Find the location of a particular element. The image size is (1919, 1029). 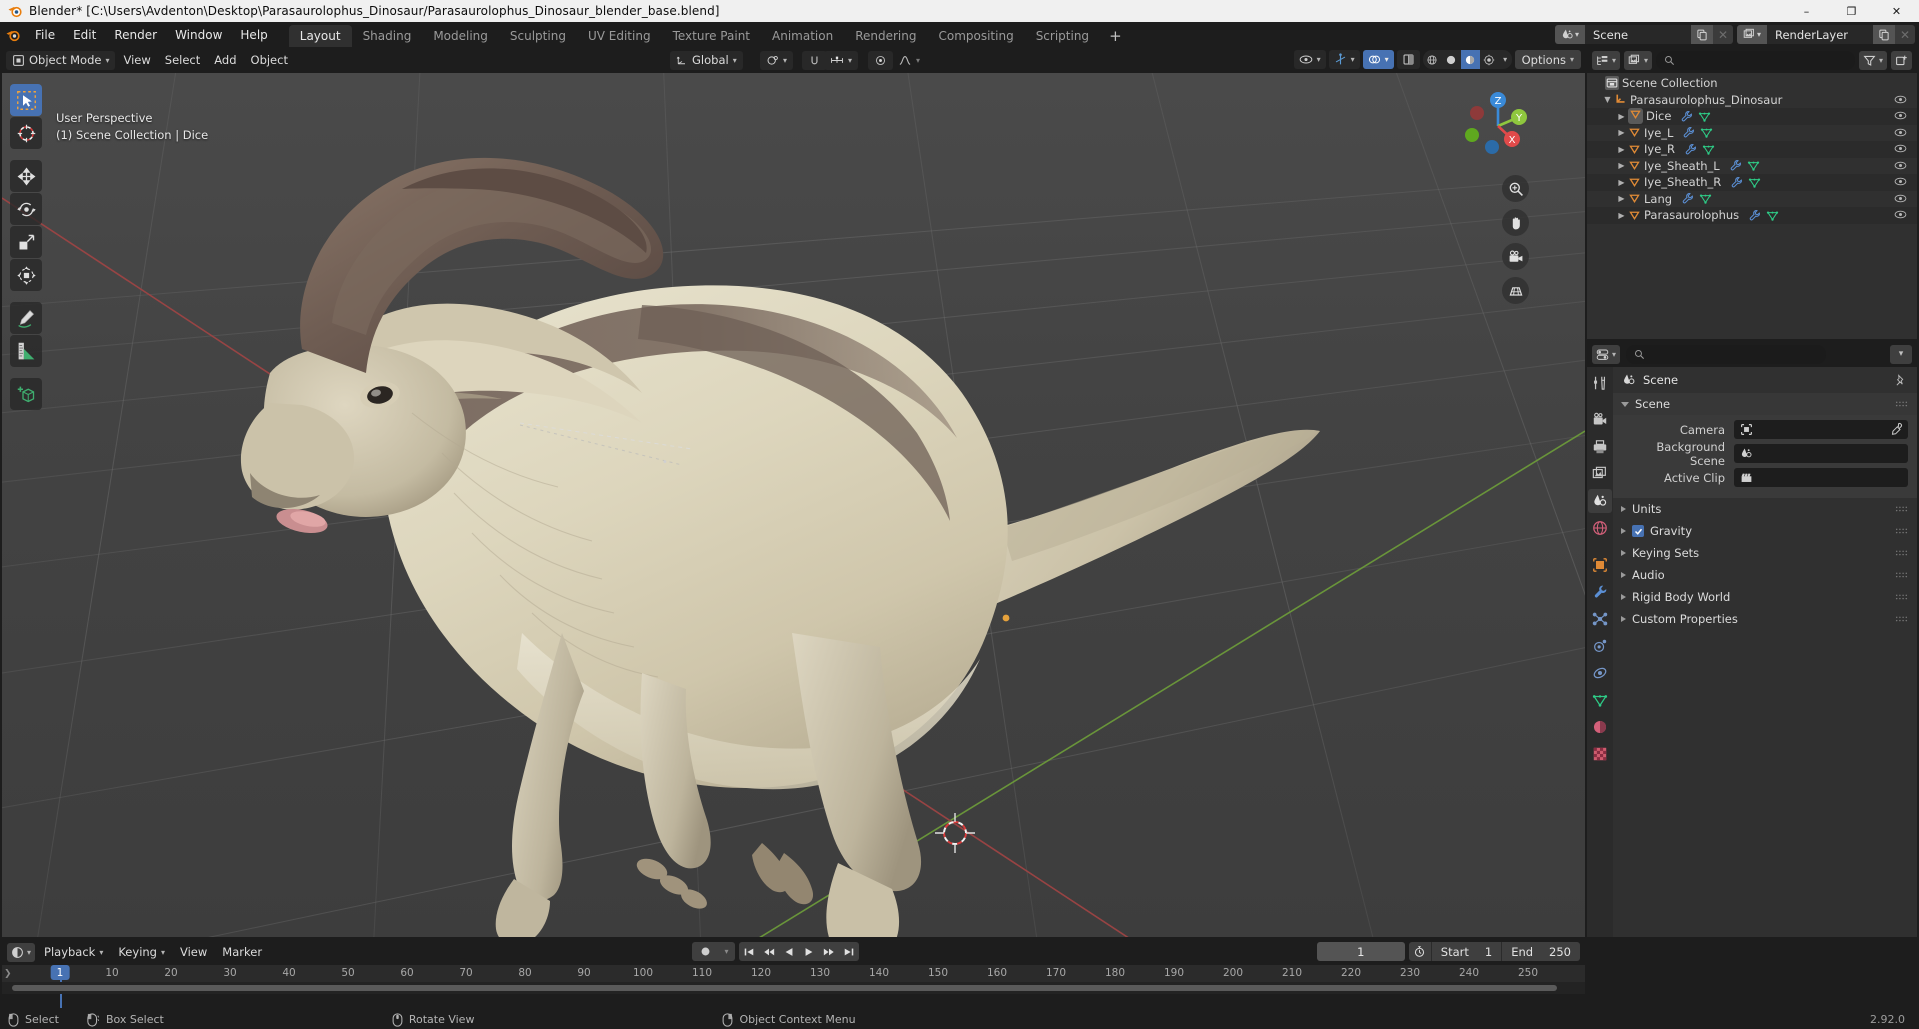

timeline-keying-menu: Keying ▾ is located at coordinates (141, 952).